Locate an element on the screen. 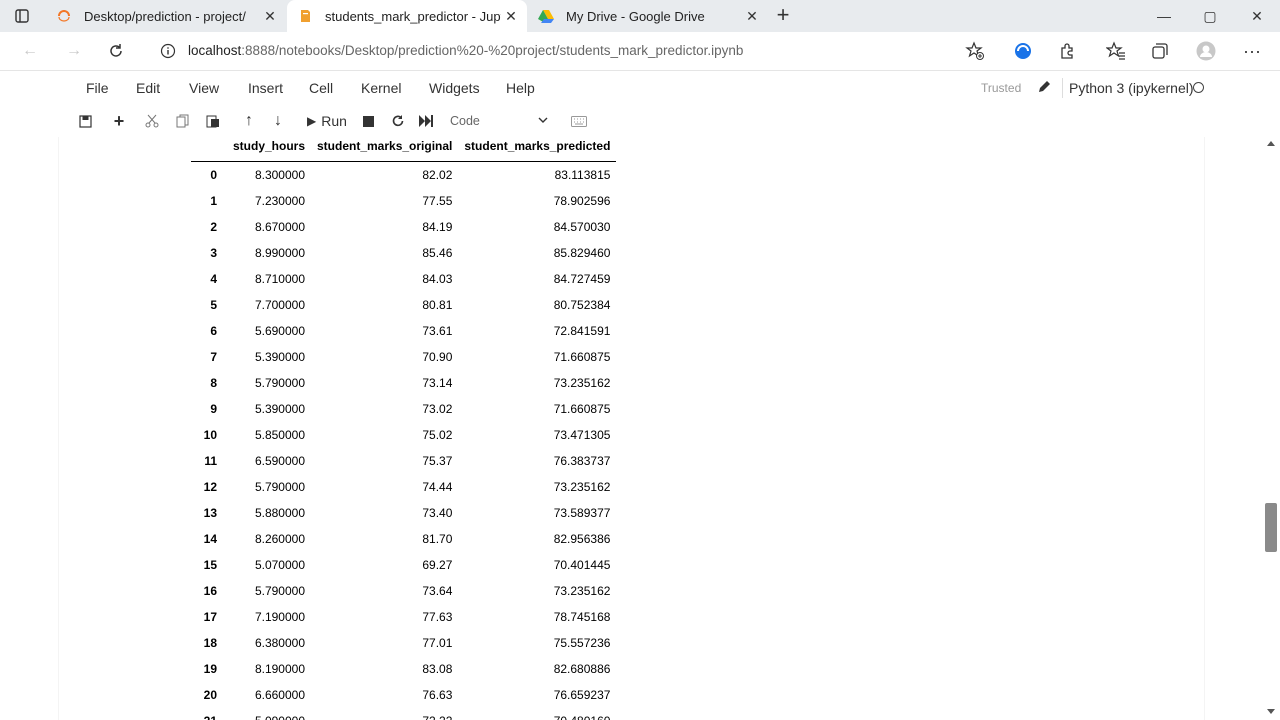 The height and width of the screenshot is (720, 1280). table-cell: 83.08 is located at coordinates (437, 669).